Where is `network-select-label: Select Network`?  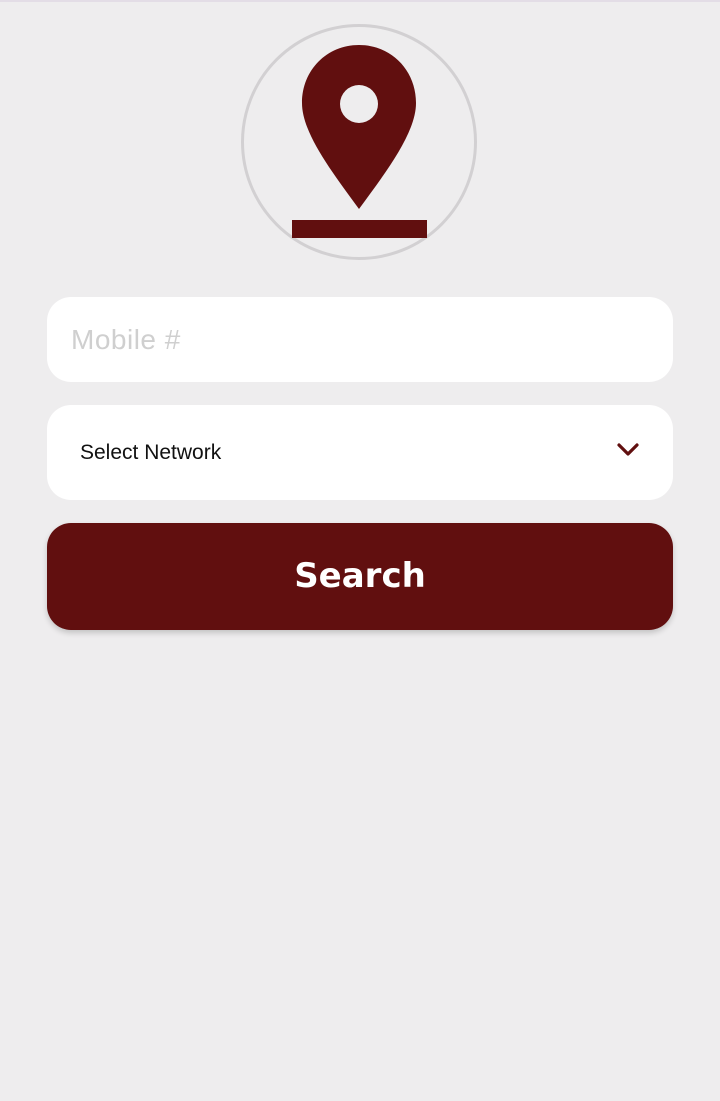 network-select-label: Select Network is located at coordinates (151, 452).